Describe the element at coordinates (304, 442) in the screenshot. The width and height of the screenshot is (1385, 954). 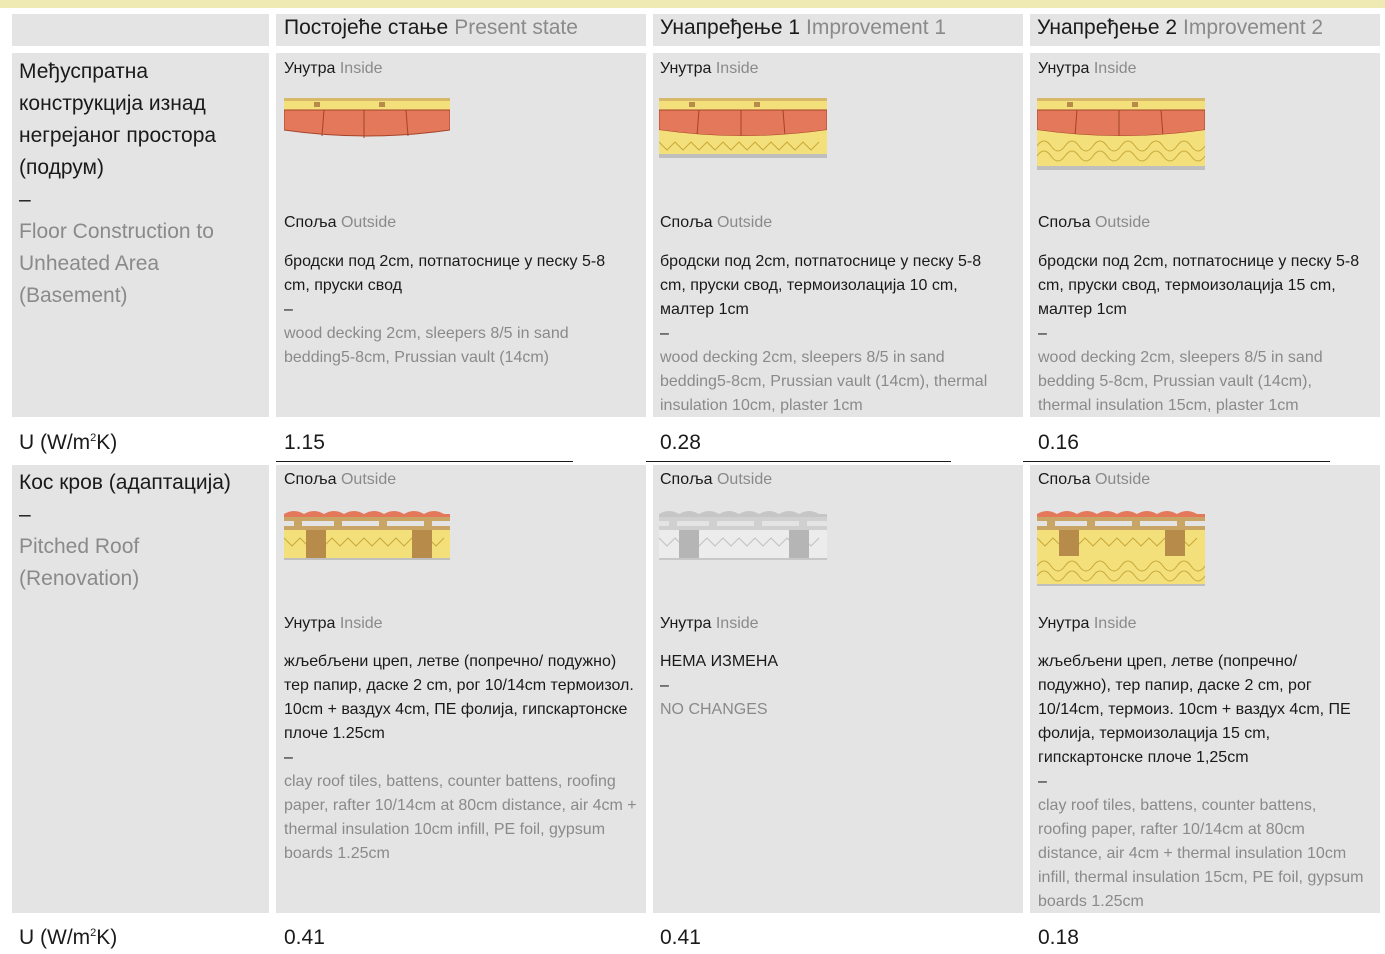
I see `floor-u-value-present: 1.15` at that location.